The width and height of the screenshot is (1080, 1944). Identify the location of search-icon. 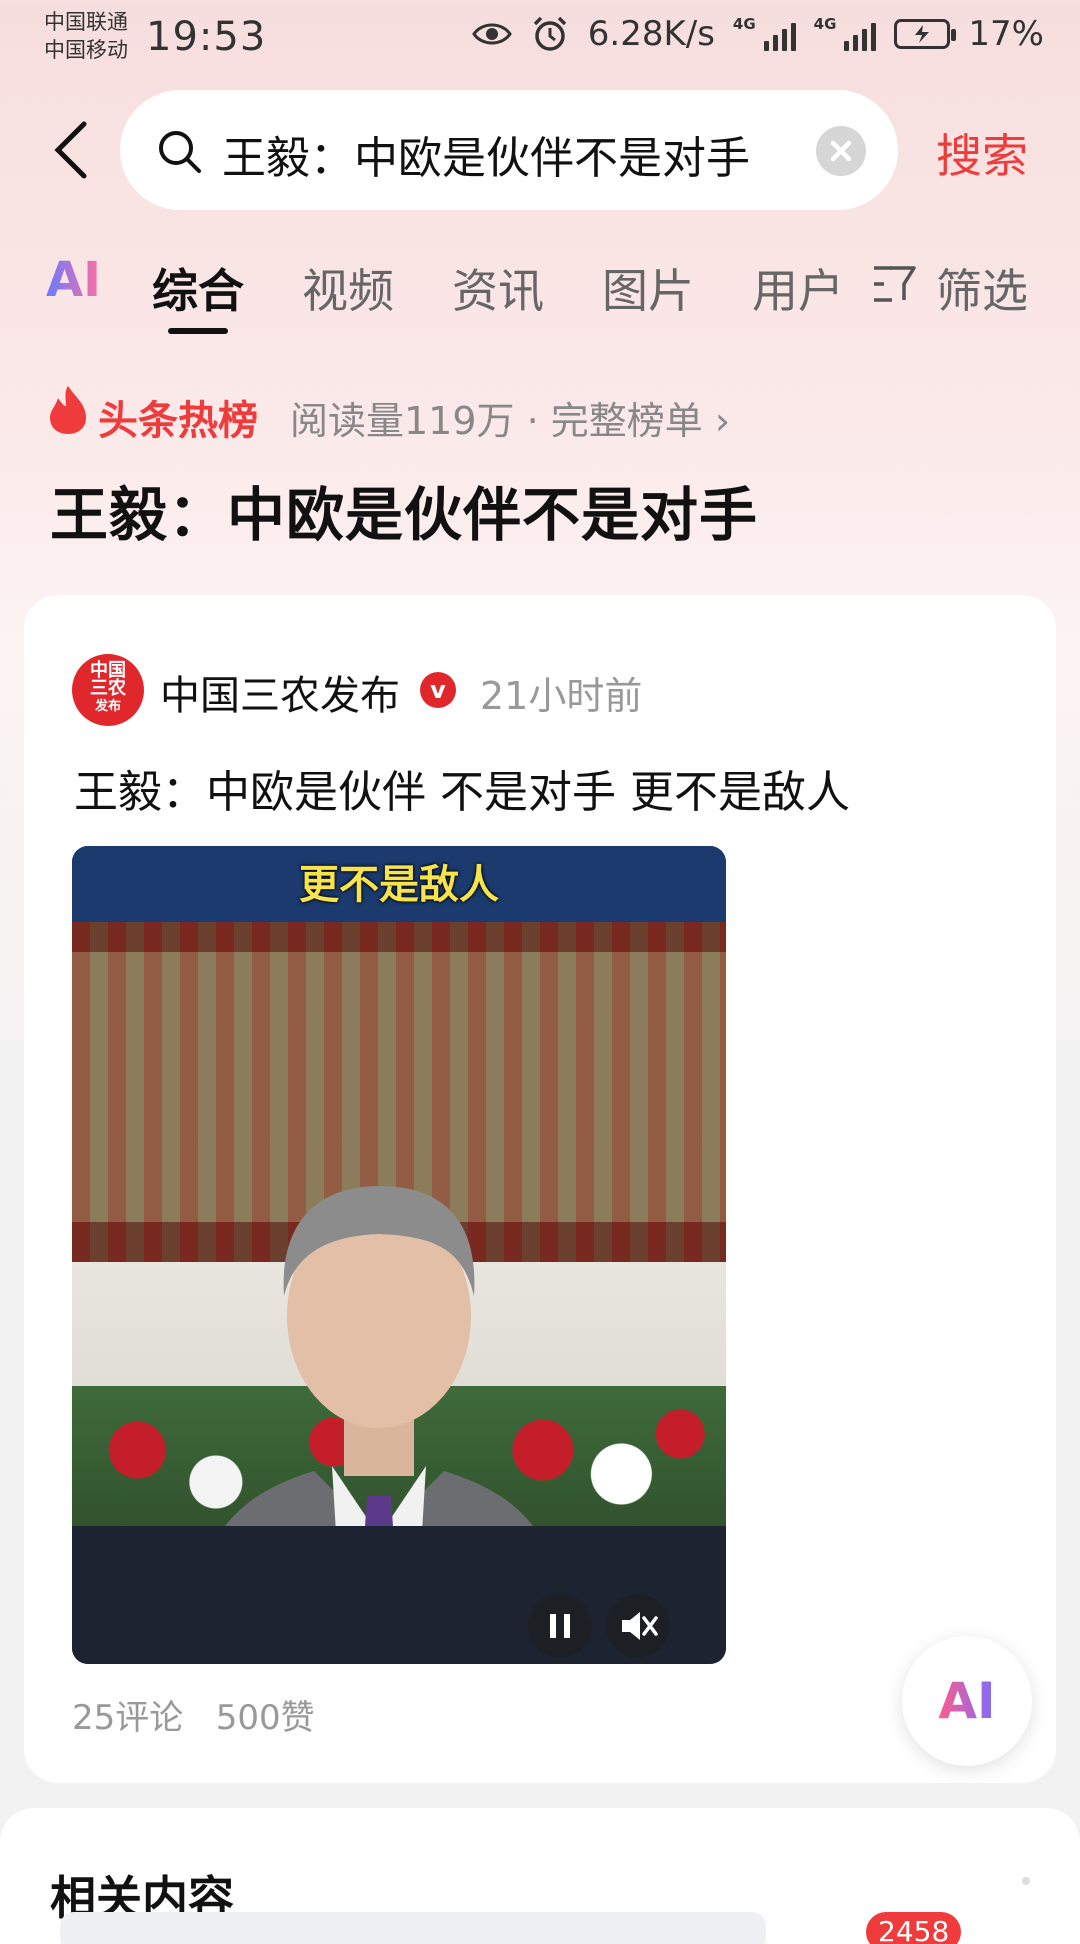
(180, 152).